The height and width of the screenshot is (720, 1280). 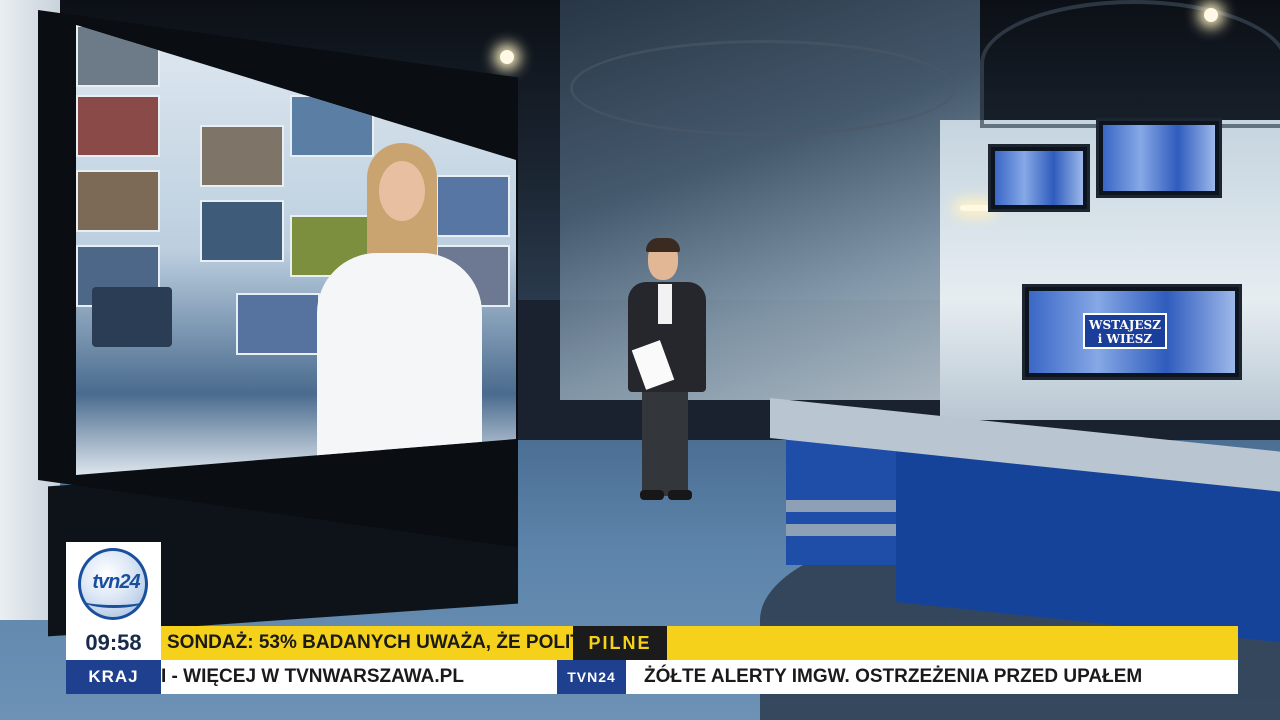 I want to click on anchor-on-video-wall, so click(x=397, y=303).